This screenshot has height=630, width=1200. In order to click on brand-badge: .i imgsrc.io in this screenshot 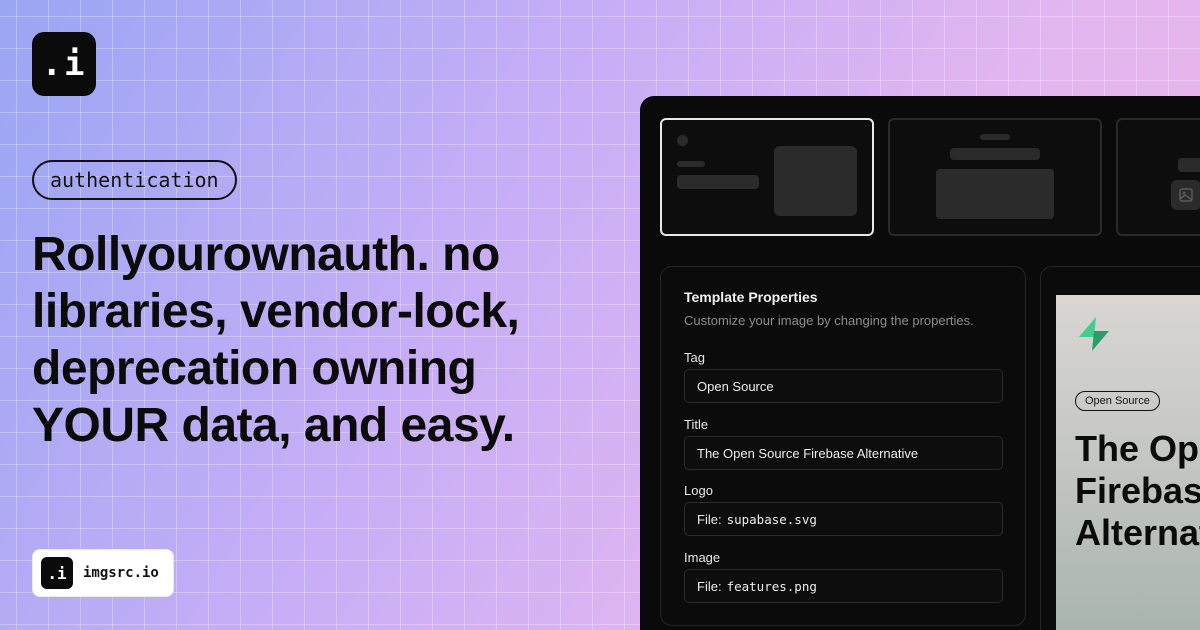, I will do `click(103, 573)`.